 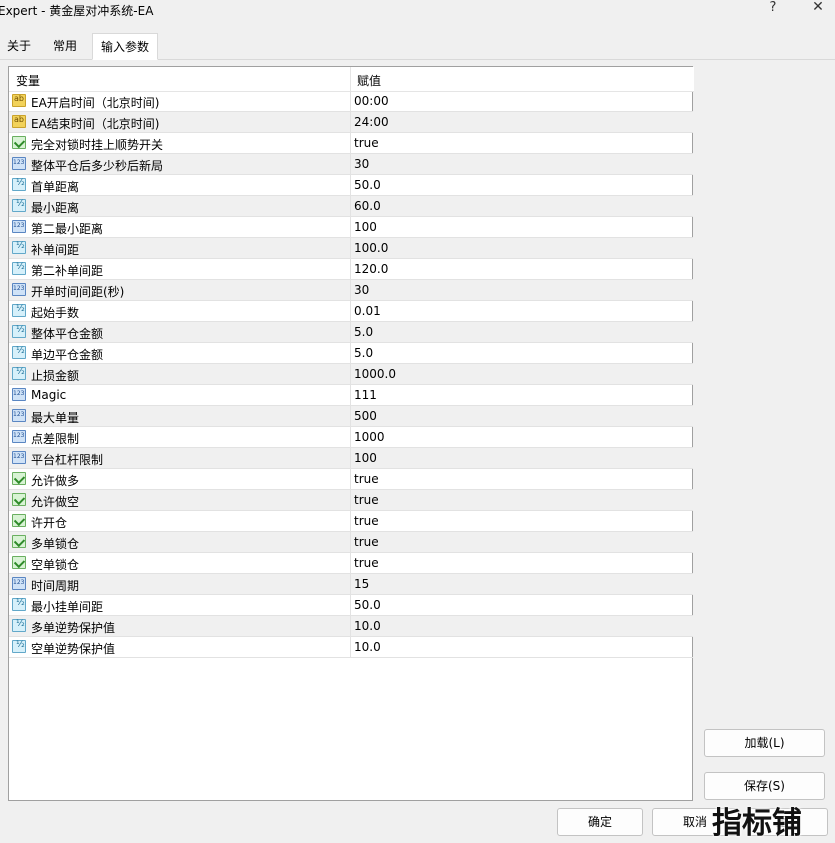 What do you see at coordinates (65, 46) in the screenshot?
I see `tab-common: 常用` at bounding box center [65, 46].